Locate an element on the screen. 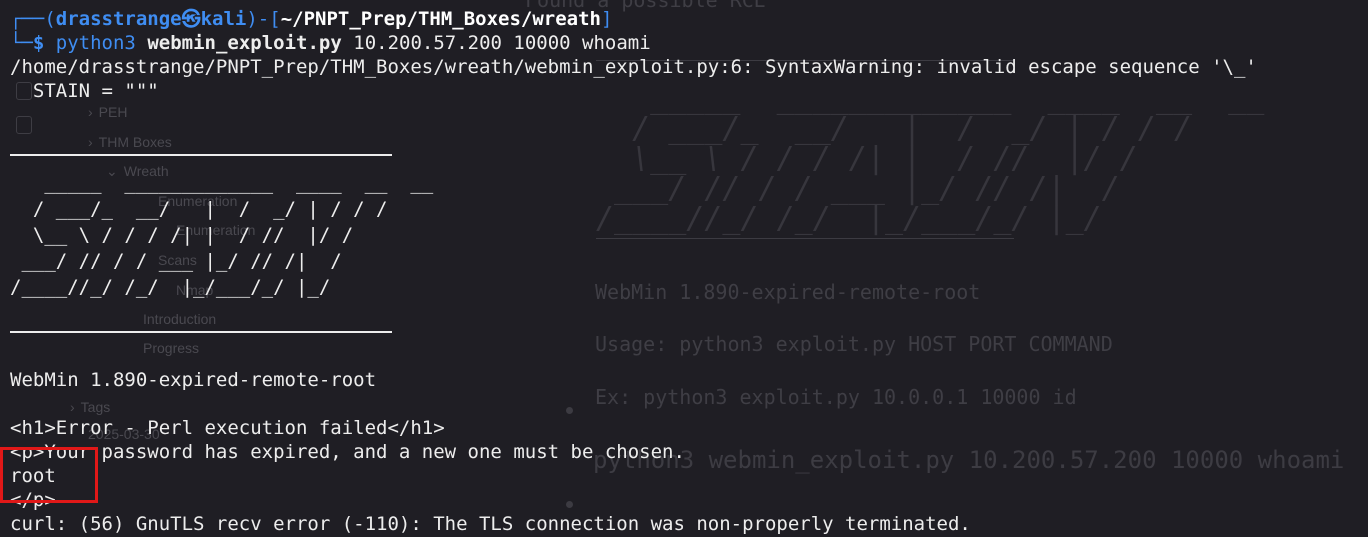 This screenshot has height=537, width=1368. note-title: WebMin 1.890-expired-remote-root is located at coordinates (788, 292).